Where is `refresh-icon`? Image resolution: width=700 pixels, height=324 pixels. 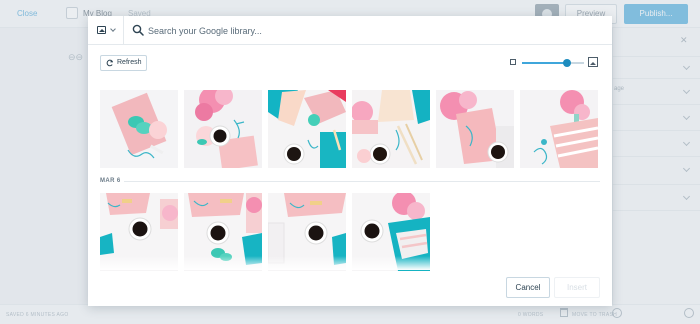 refresh-icon is located at coordinates (110, 63).